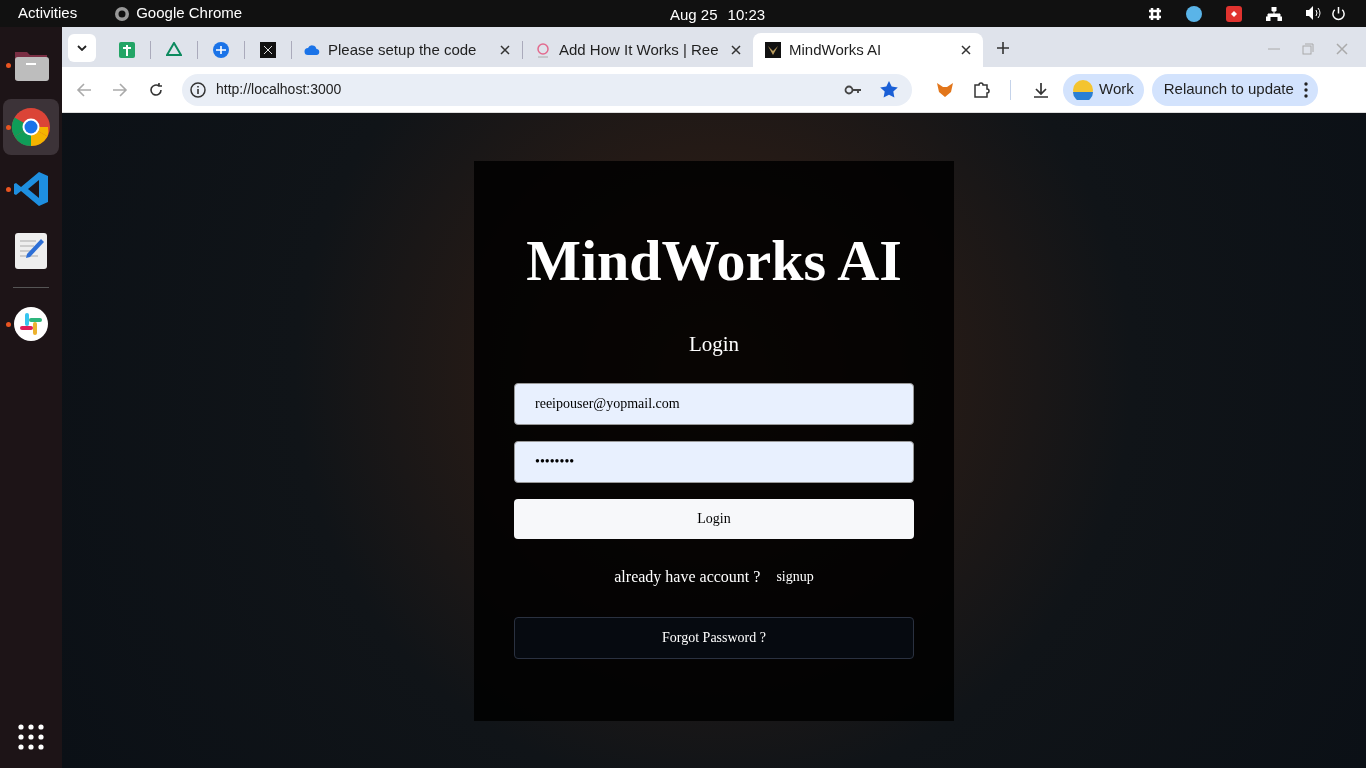  Describe the element at coordinates (198, 89) in the screenshot. I see `info-icon` at that location.